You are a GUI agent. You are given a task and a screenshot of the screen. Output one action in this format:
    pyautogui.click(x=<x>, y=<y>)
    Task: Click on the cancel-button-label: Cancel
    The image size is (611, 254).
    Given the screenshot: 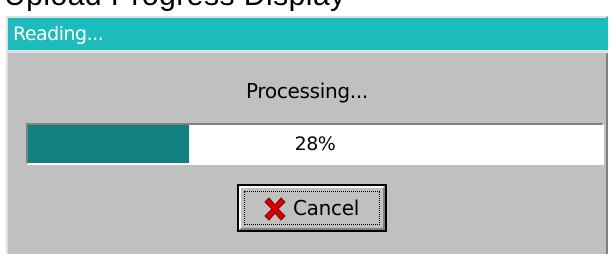 What is the action you would take?
    pyautogui.click(x=326, y=208)
    